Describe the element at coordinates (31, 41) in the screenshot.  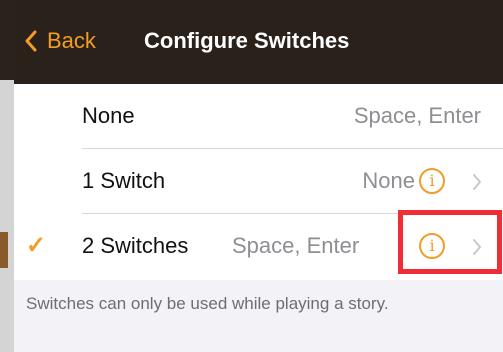
I see `chevron-left-icon` at that location.